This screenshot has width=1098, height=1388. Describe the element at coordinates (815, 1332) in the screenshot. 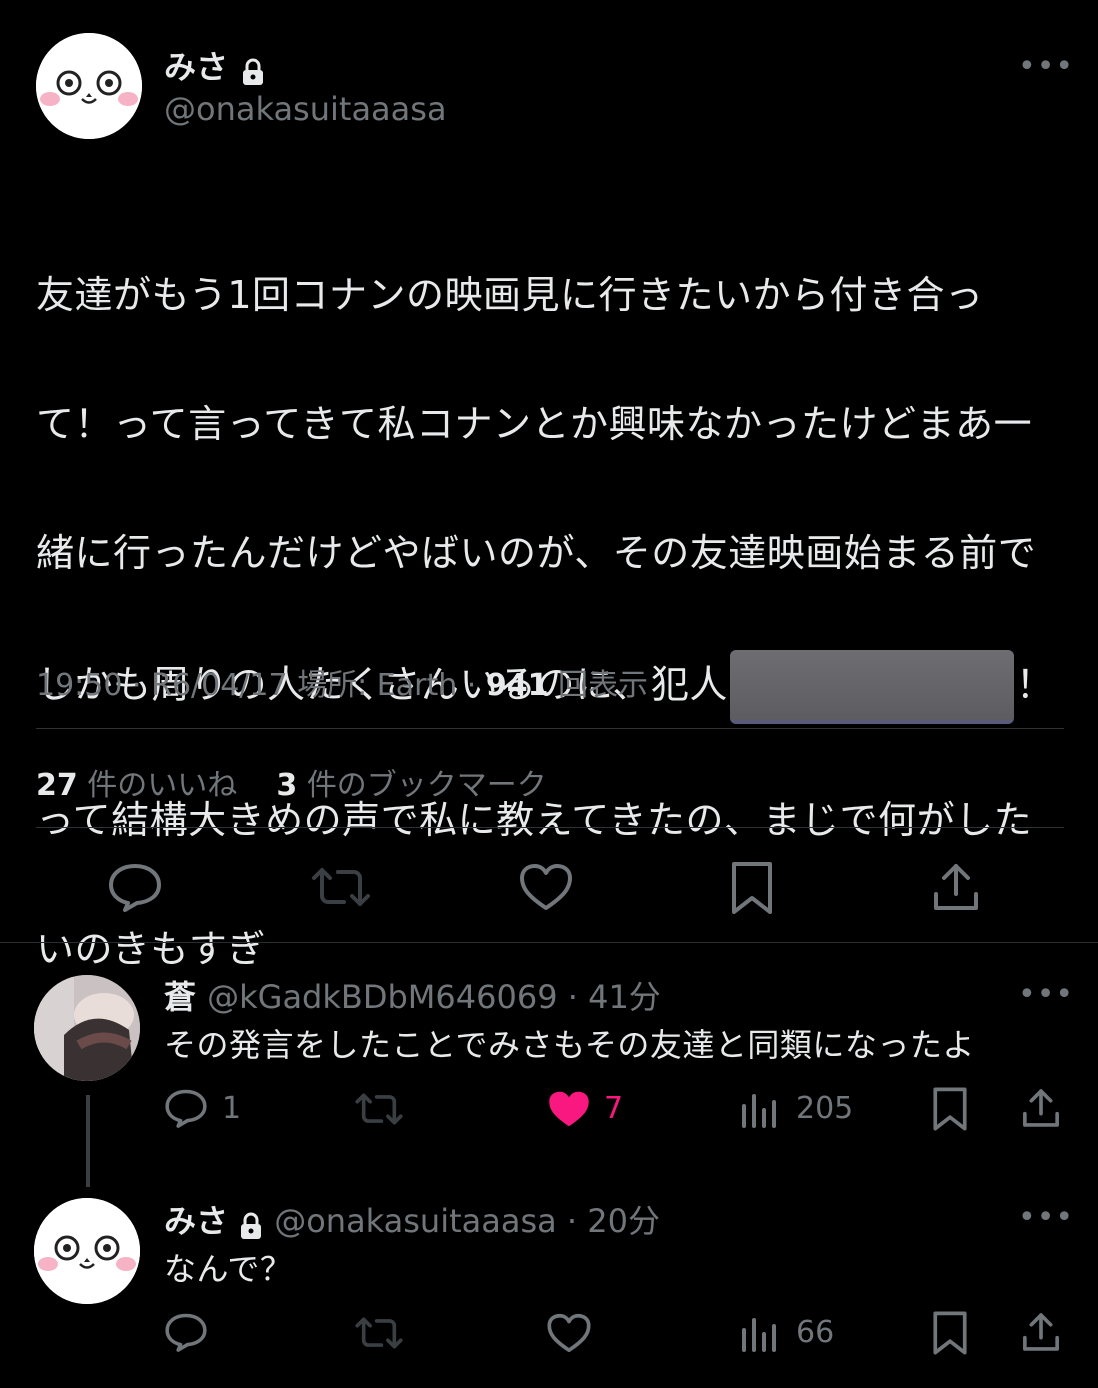

I see `views-count: 66` at that location.